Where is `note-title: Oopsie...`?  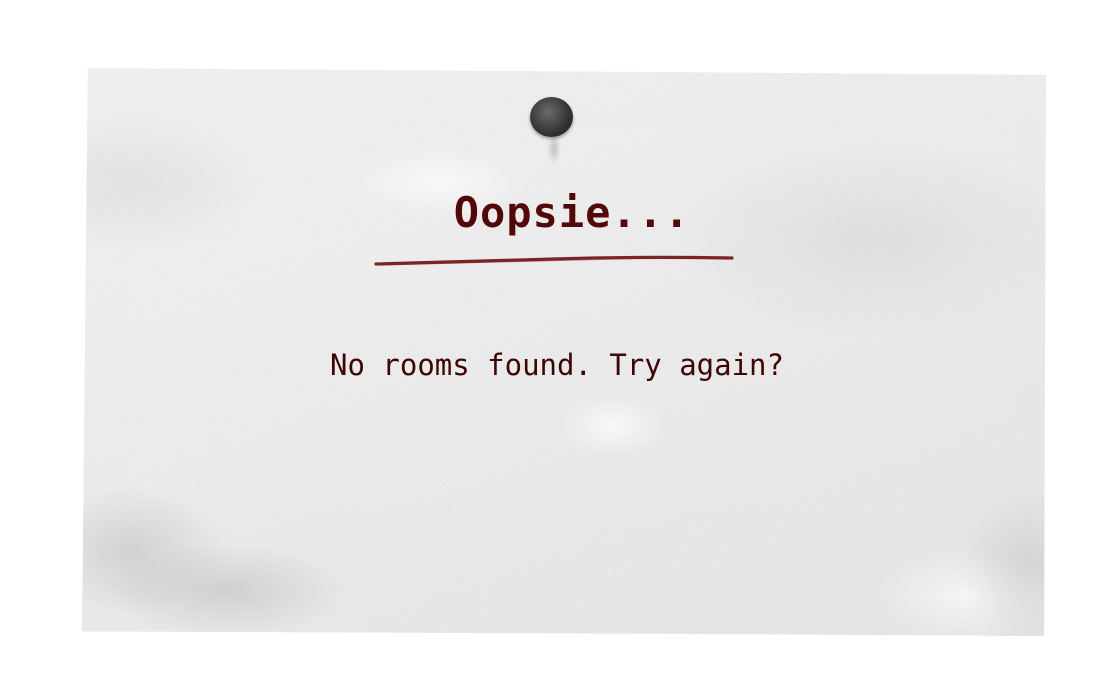
note-title: Oopsie... is located at coordinates (572, 212).